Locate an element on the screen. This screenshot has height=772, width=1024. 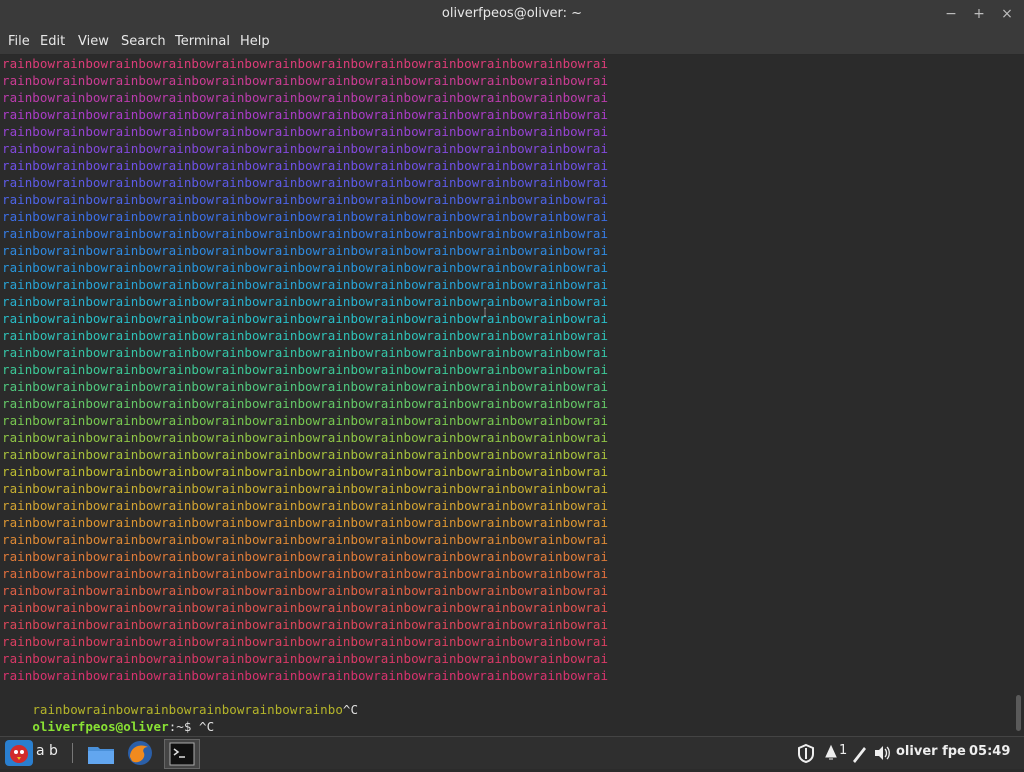
interrupt-text: ^C is located at coordinates (350, 709).